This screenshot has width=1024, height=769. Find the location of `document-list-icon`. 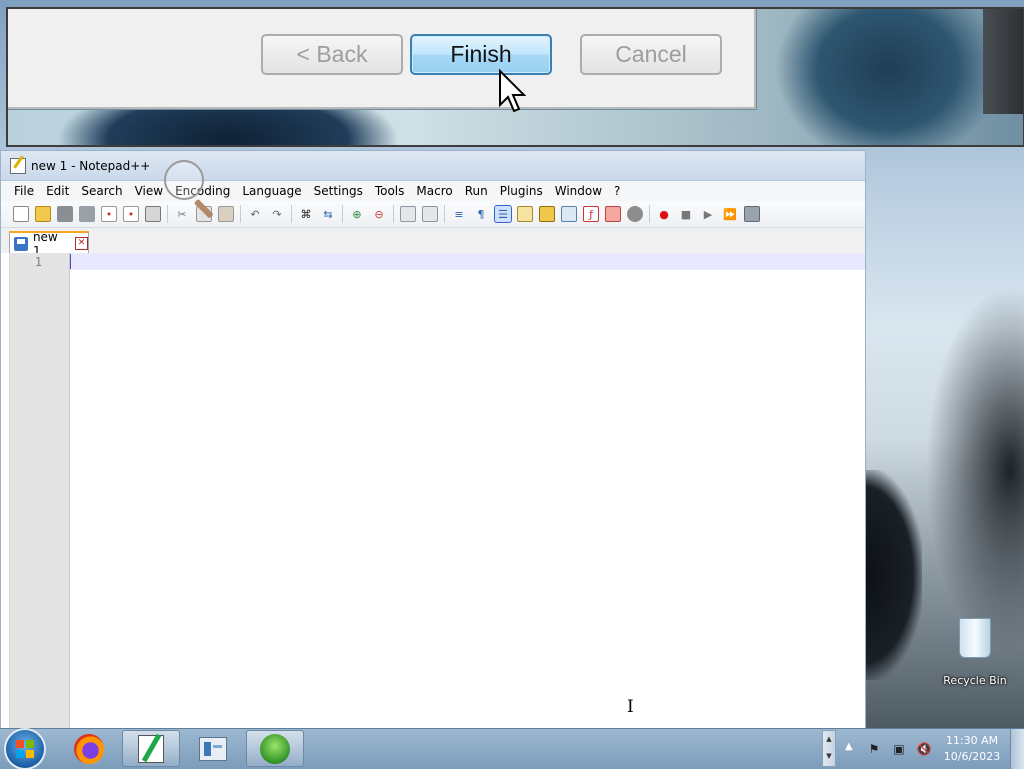

document-list-icon is located at coordinates (569, 214).